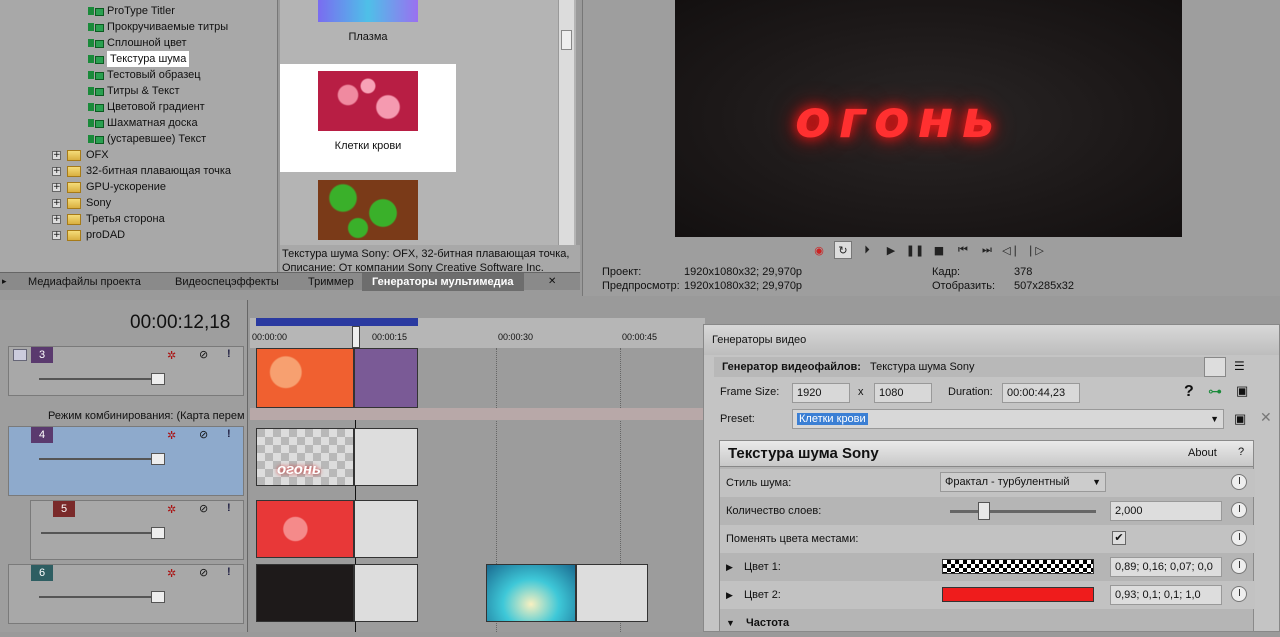  What do you see at coordinates (552, 281) in the screenshot?
I see `tab-close-icon: ✕` at bounding box center [552, 281].